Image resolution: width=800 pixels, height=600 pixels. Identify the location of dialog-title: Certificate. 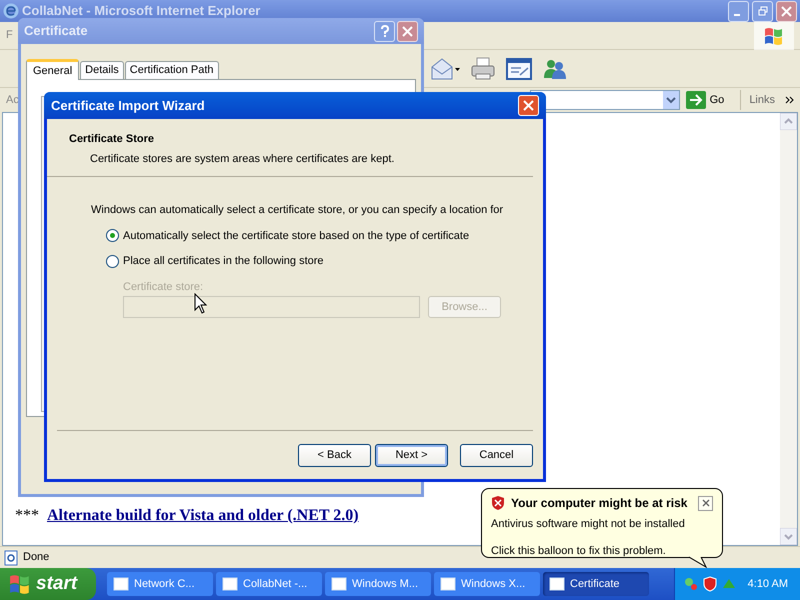
(56, 31).